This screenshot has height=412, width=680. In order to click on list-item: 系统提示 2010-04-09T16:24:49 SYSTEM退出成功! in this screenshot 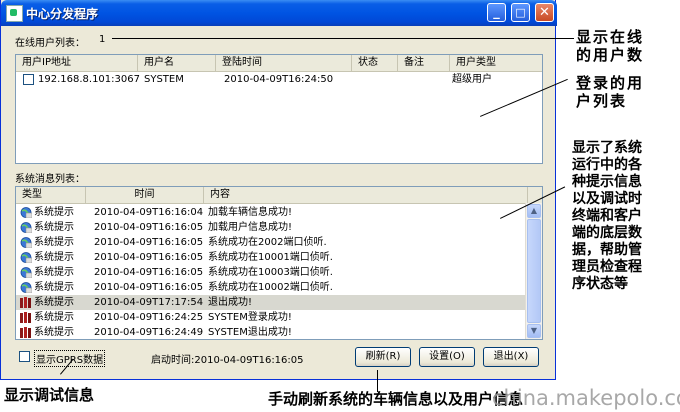, I will do `click(271, 332)`.